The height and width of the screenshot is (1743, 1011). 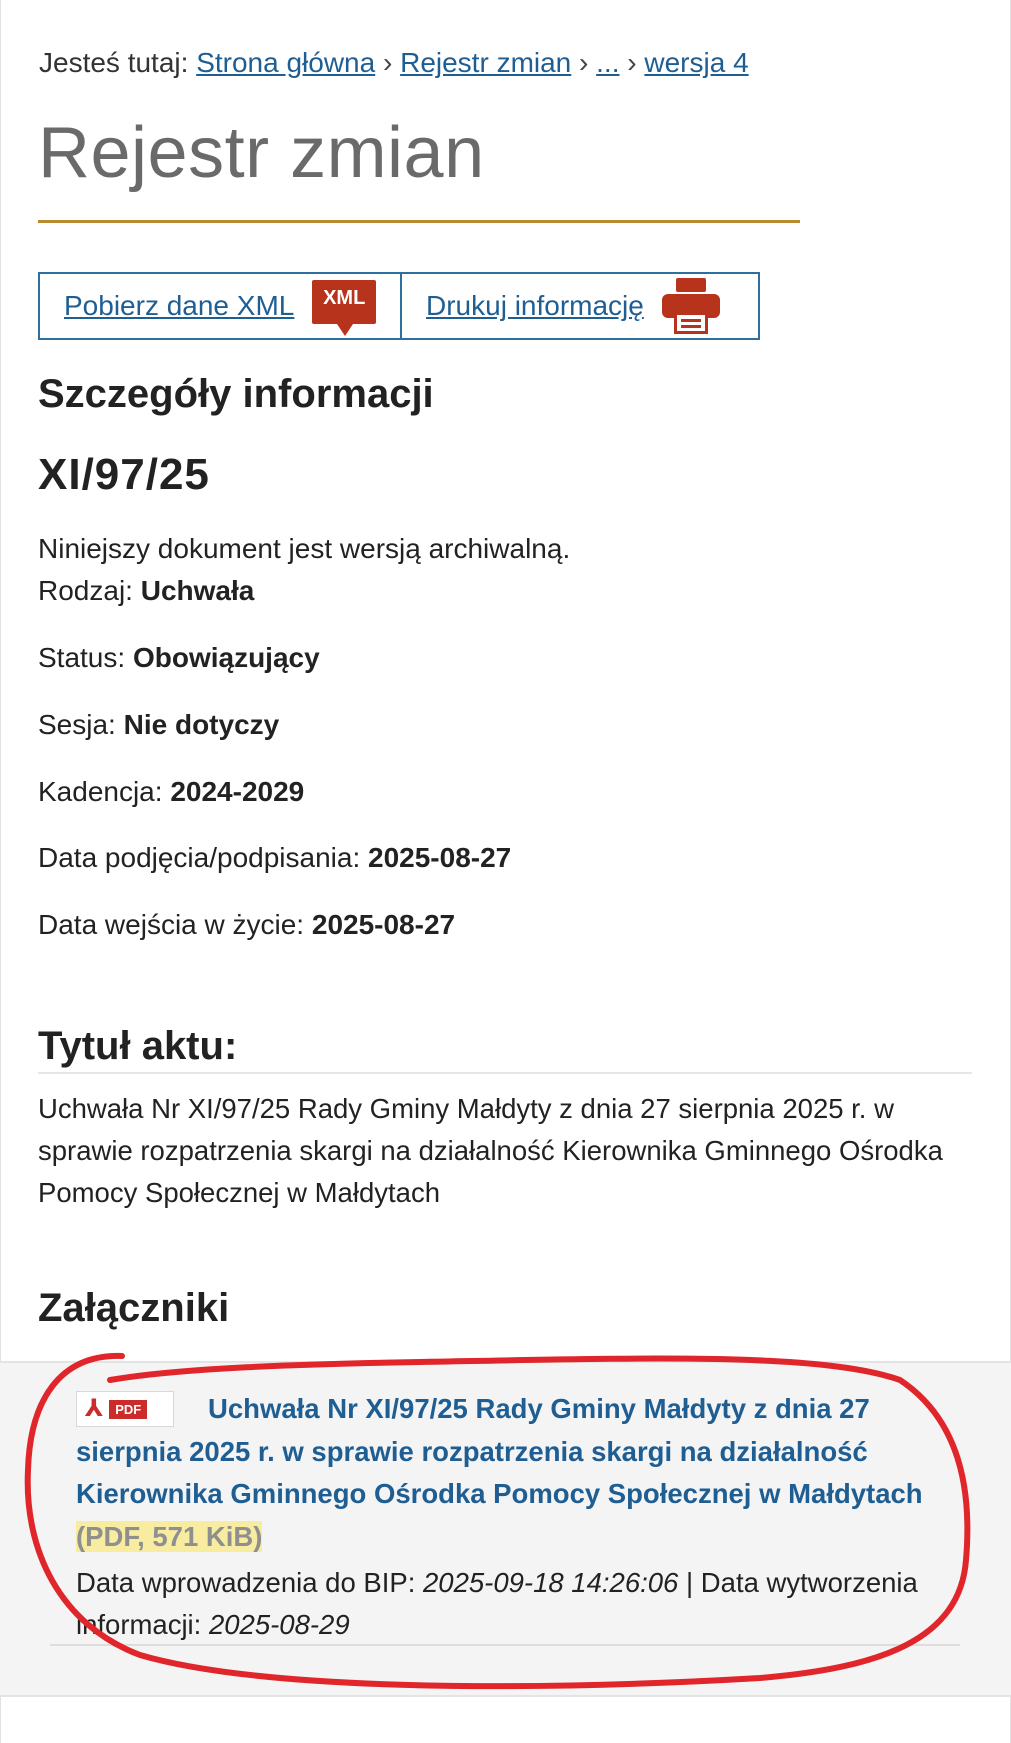 I want to click on print-action: Drukuj informację, so click(x=573, y=306).